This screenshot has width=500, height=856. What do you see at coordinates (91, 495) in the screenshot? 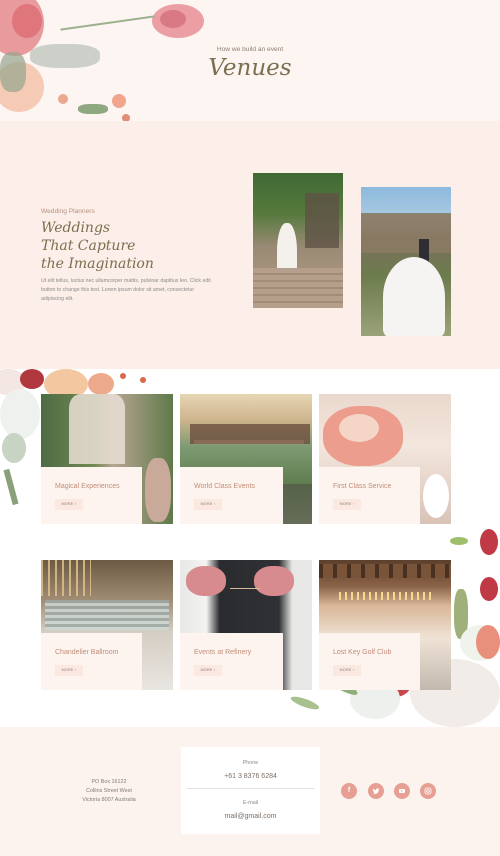
I see `service-card: Magical Experiences MORE ›` at bounding box center [91, 495].